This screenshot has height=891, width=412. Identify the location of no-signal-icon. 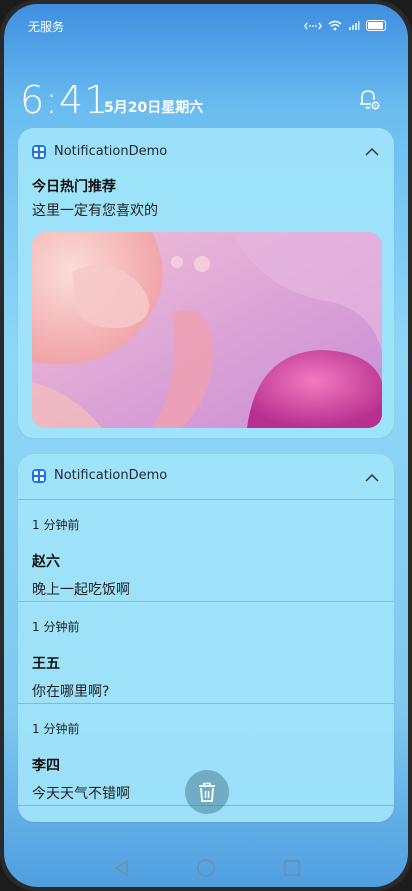
(354, 25).